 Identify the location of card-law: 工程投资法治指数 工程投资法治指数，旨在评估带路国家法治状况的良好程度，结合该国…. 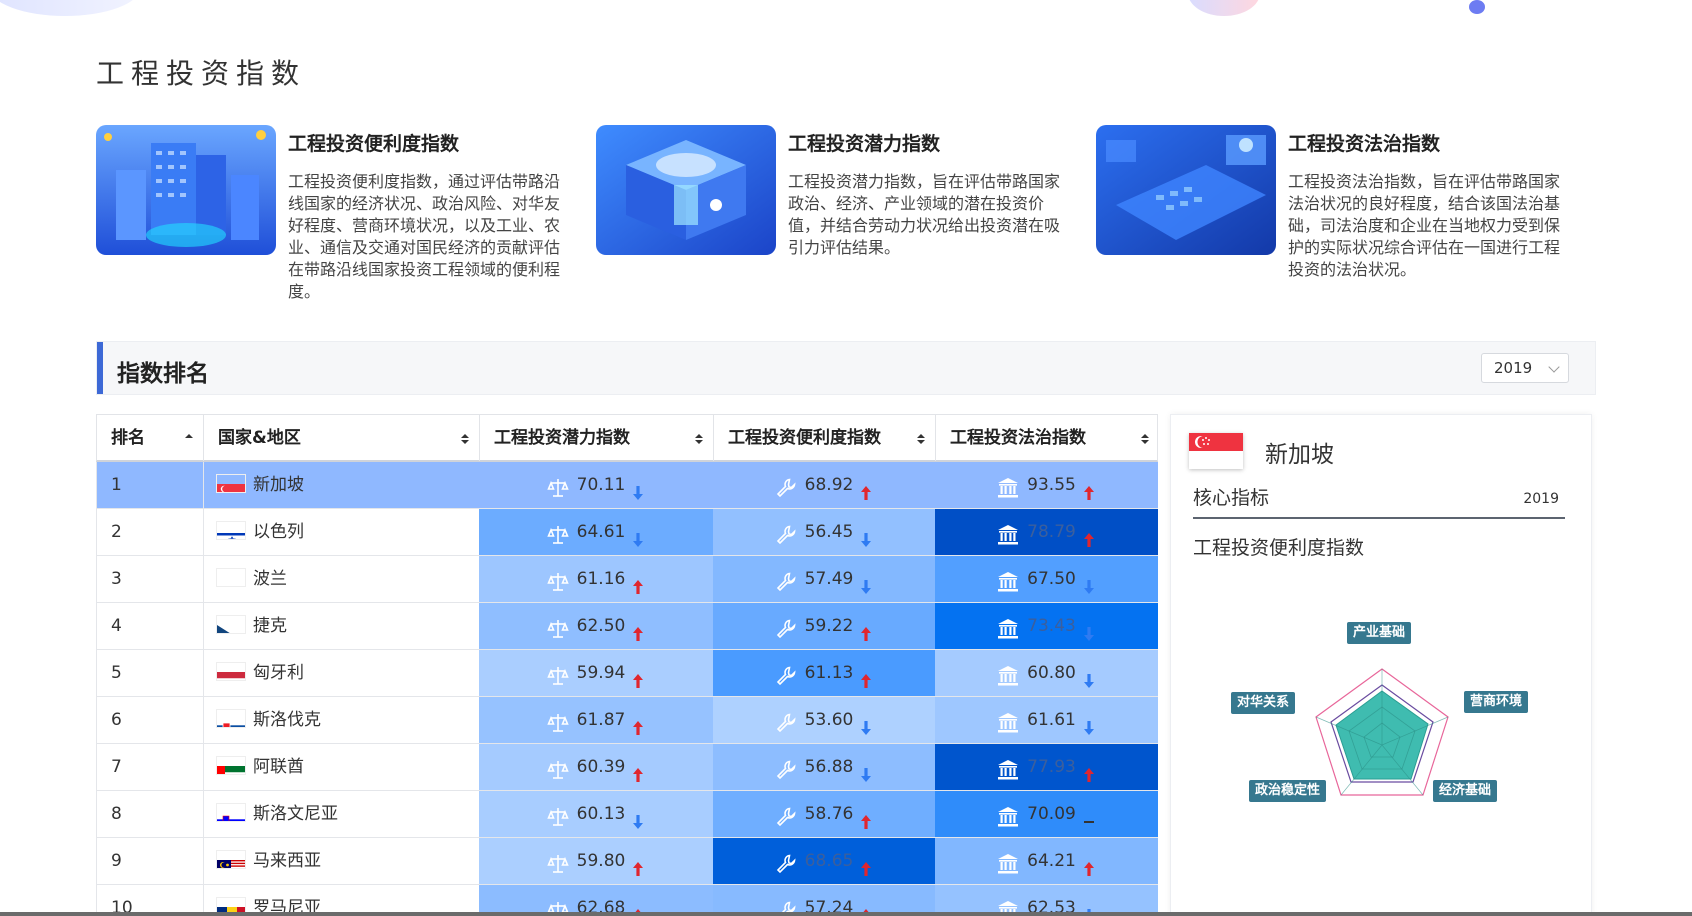
(1336, 215).